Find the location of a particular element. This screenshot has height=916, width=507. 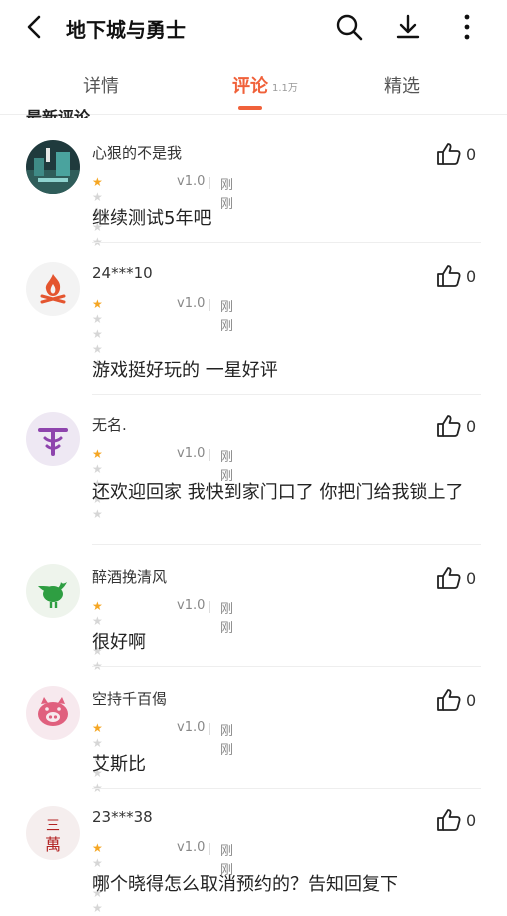

comment-text: 还欢迎回家 我快到家门口了 你把门给我锁上了 is located at coordinates (278, 492).